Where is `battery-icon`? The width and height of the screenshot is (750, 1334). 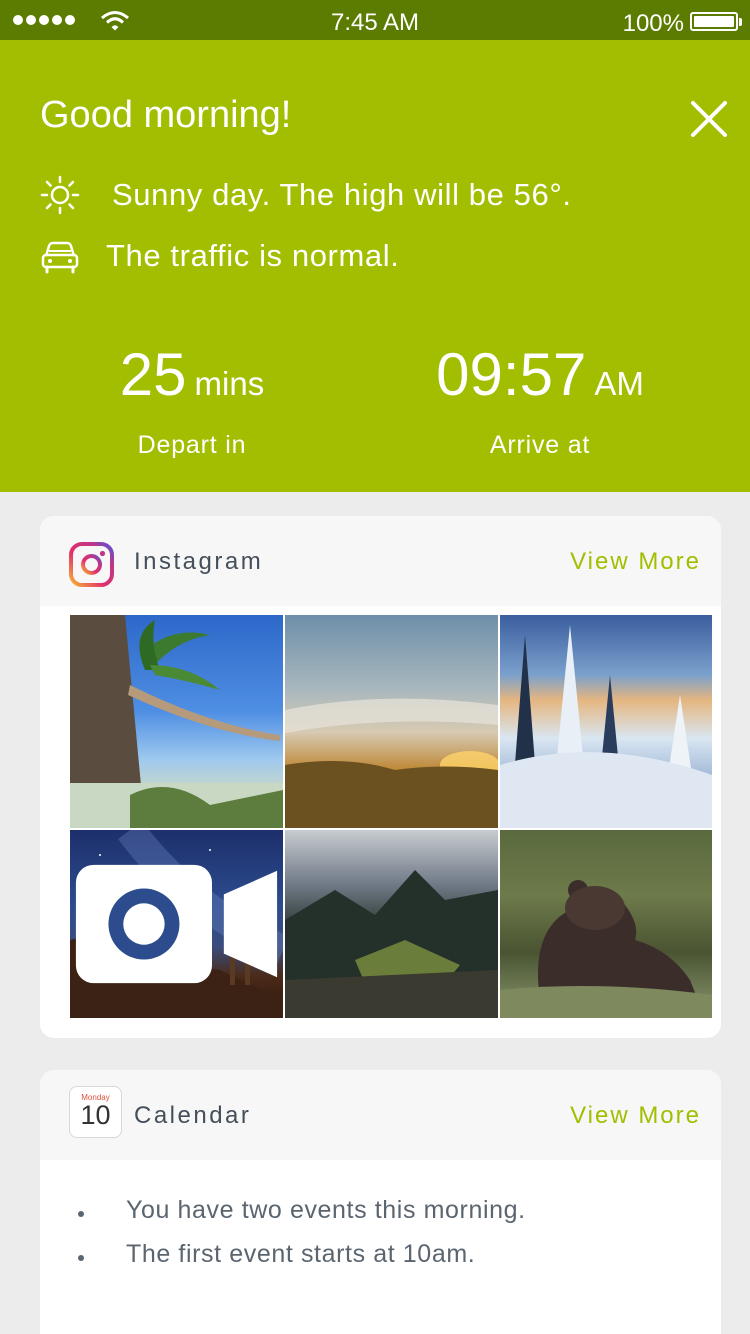
battery-icon is located at coordinates (716, 21).